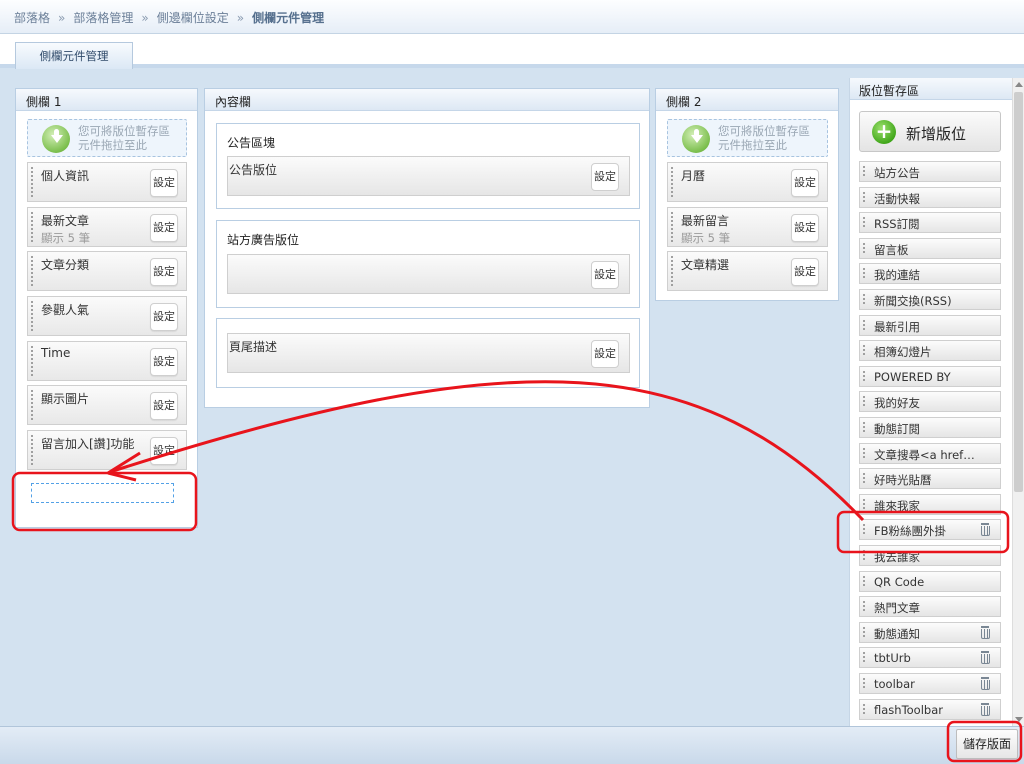 The width and height of the screenshot is (1024, 764). What do you see at coordinates (930, 632) in the screenshot?
I see `storage-item: 動態通知` at bounding box center [930, 632].